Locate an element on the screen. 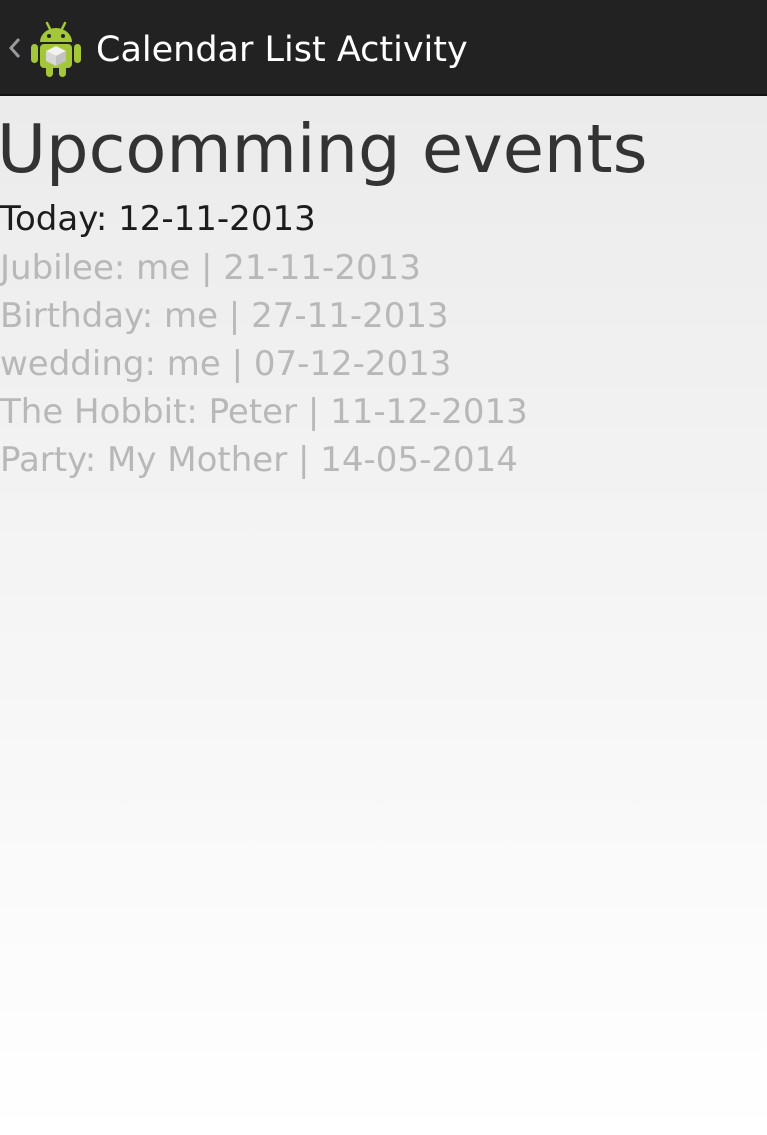  action-bar-title: Calendar List Activity is located at coordinates (282, 50).